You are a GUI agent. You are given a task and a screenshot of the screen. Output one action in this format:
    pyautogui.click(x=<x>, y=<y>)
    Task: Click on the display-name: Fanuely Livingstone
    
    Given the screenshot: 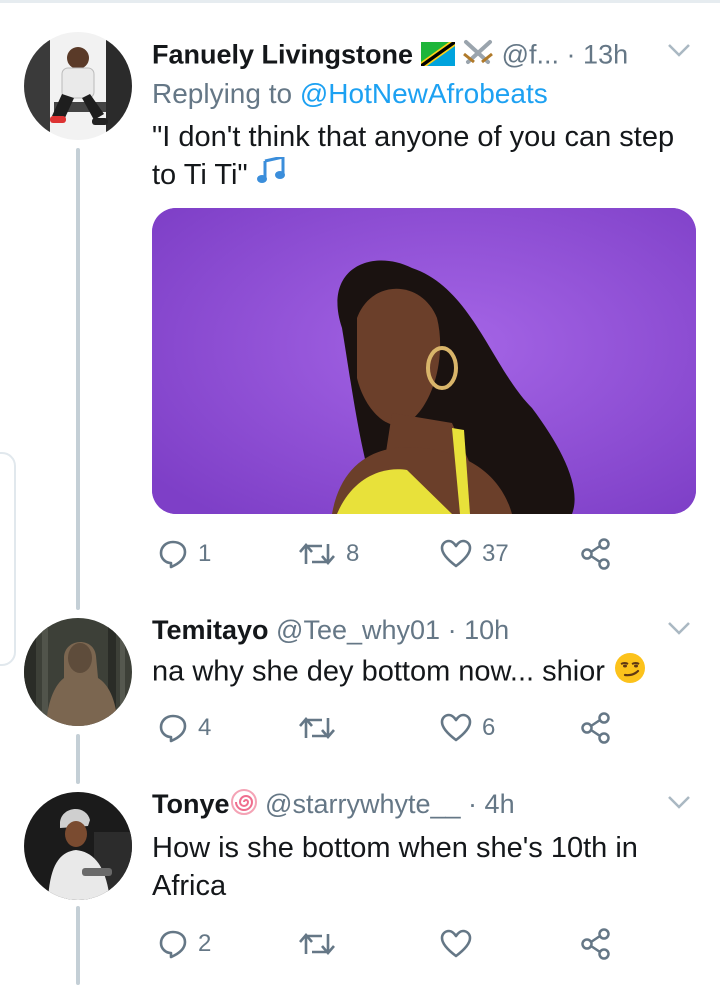 What is the action you would take?
    pyautogui.click(x=282, y=55)
    